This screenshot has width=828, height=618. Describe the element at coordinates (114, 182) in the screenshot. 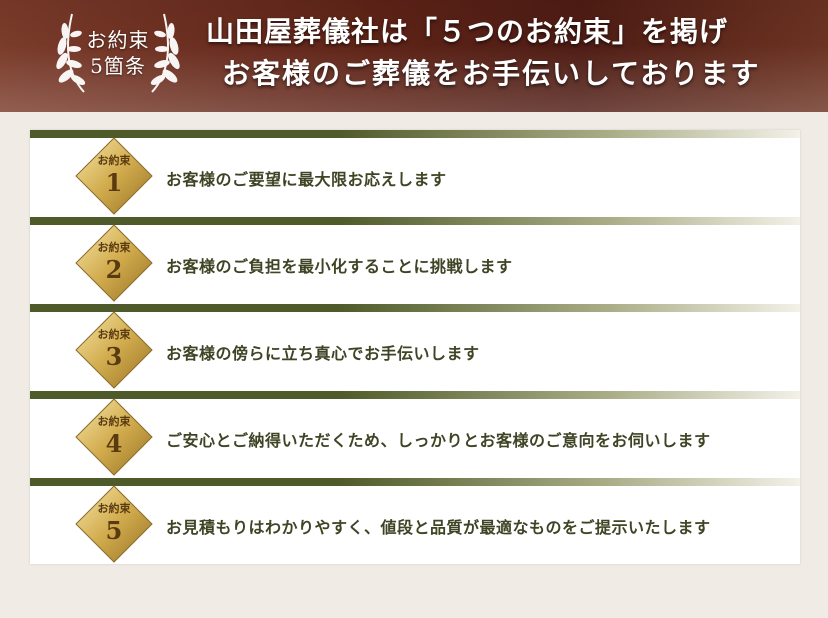

I see `badge-number: 1` at that location.